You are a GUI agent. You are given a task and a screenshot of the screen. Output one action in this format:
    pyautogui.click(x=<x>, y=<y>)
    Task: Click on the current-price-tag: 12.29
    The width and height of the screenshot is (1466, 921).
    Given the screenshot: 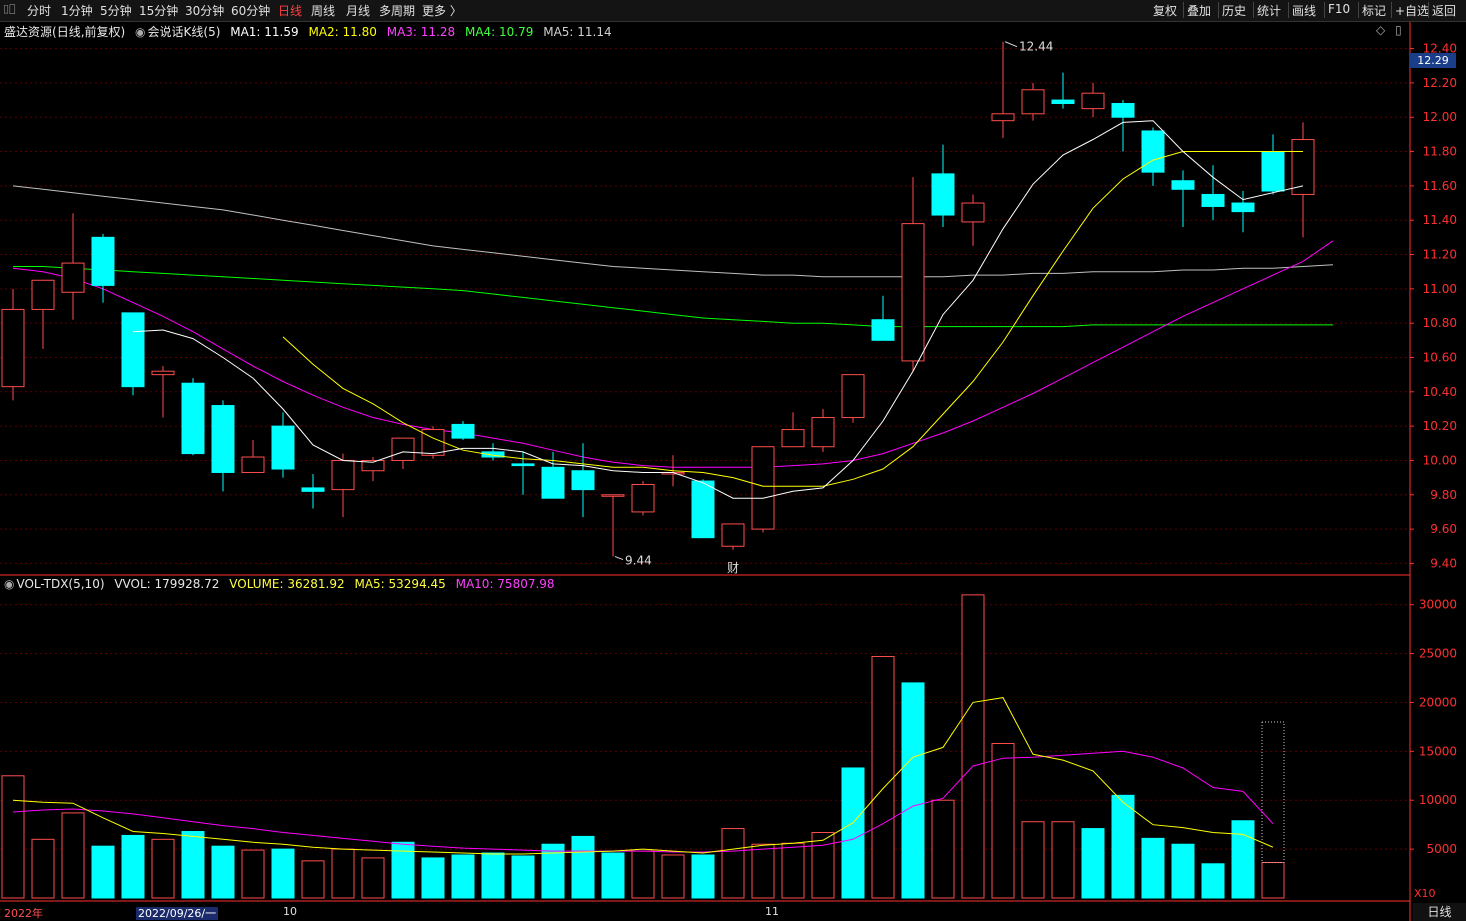 What is the action you would take?
    pyautogui.click(x=1433, y=60)
    